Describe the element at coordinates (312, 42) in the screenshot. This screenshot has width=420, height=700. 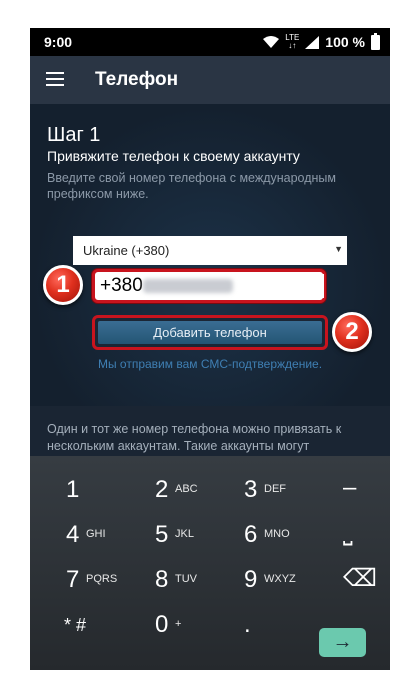
I see `signal-icon` at that location.